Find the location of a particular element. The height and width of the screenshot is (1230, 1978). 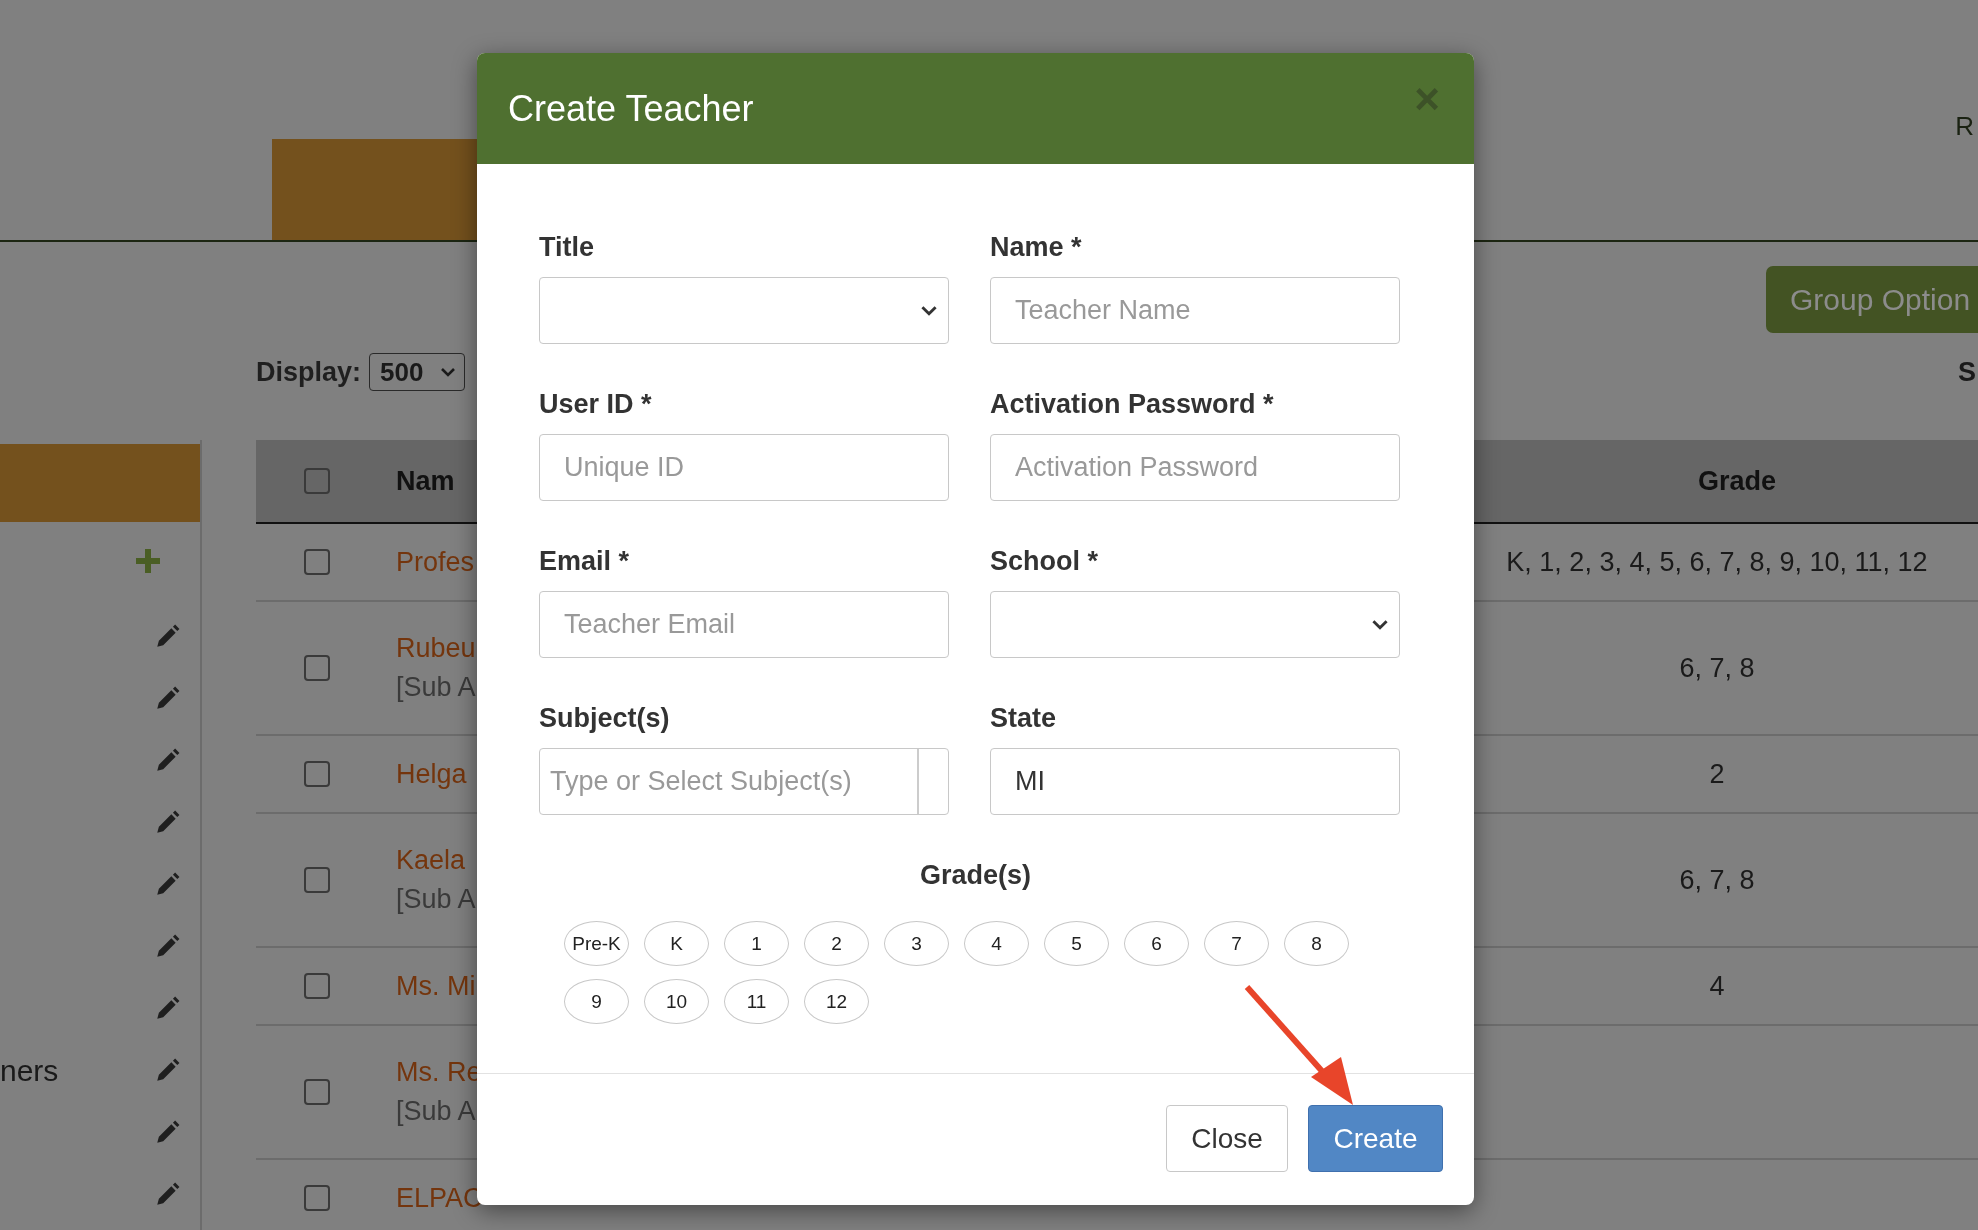

grade-chip: 7 is located at coordinates (1236, 943).